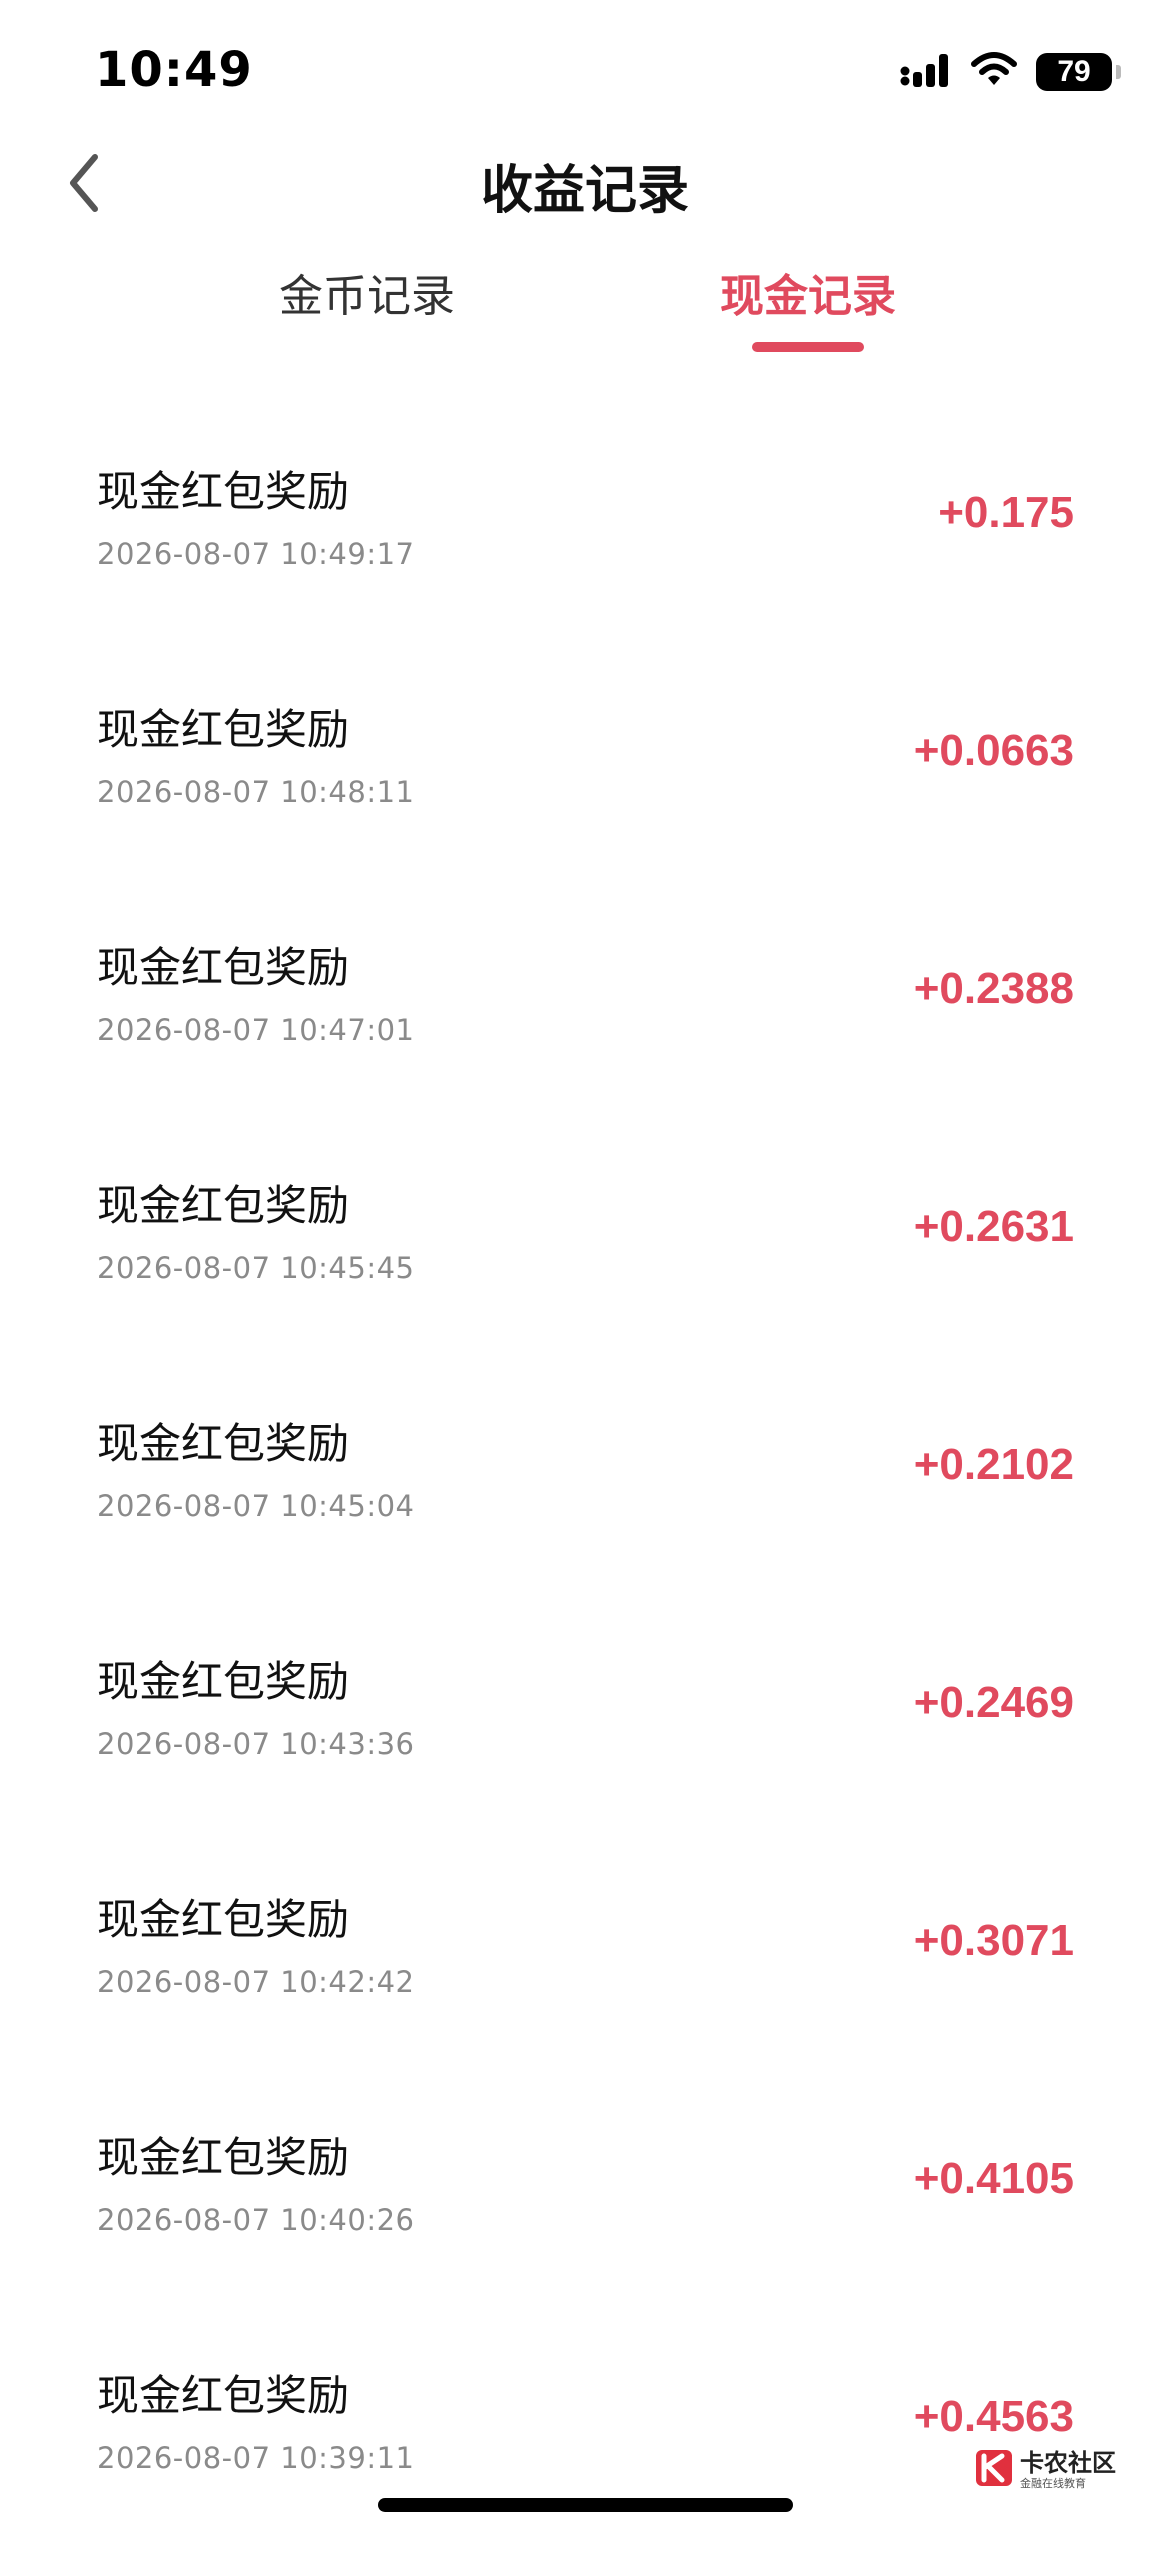 The image size is (1170, 2562). I want to click on watermark-sub: 金融在线教育, so click(1053, 2483).